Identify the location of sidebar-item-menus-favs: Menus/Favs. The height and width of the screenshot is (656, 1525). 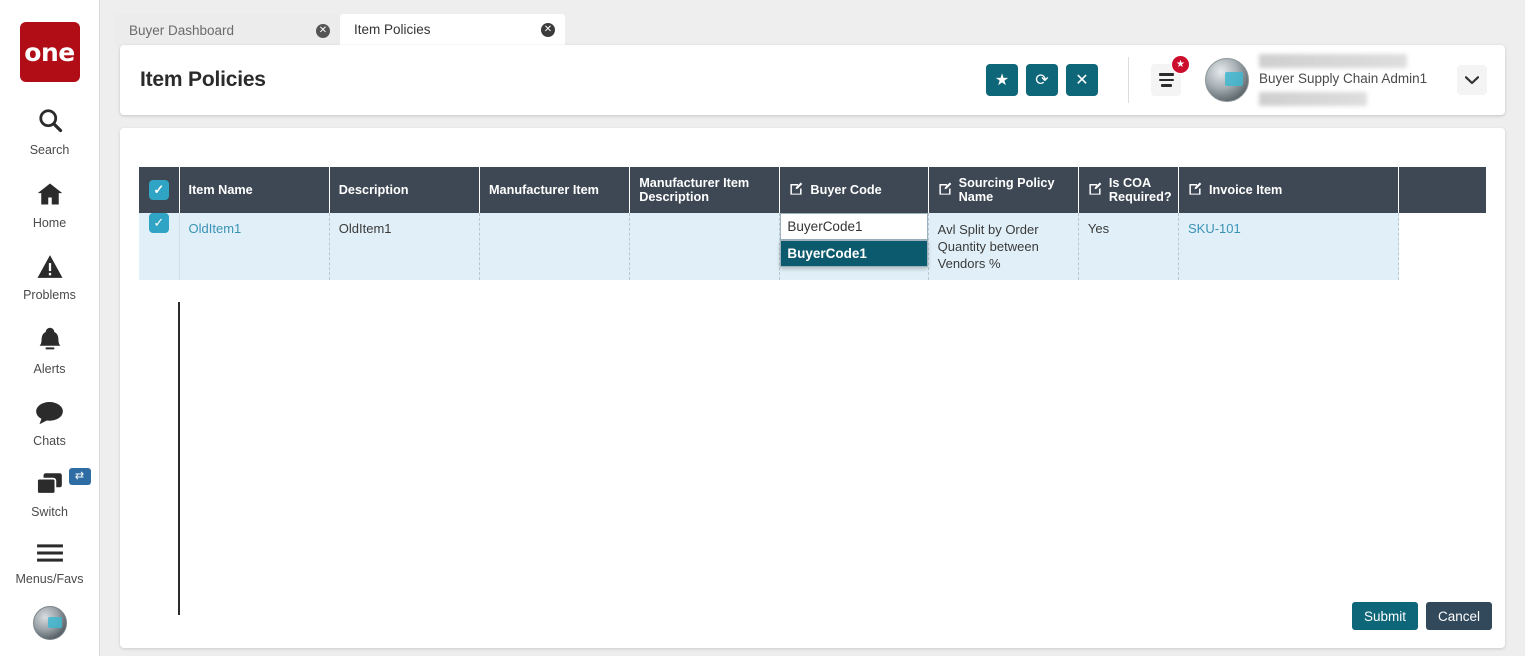
(50, 564).